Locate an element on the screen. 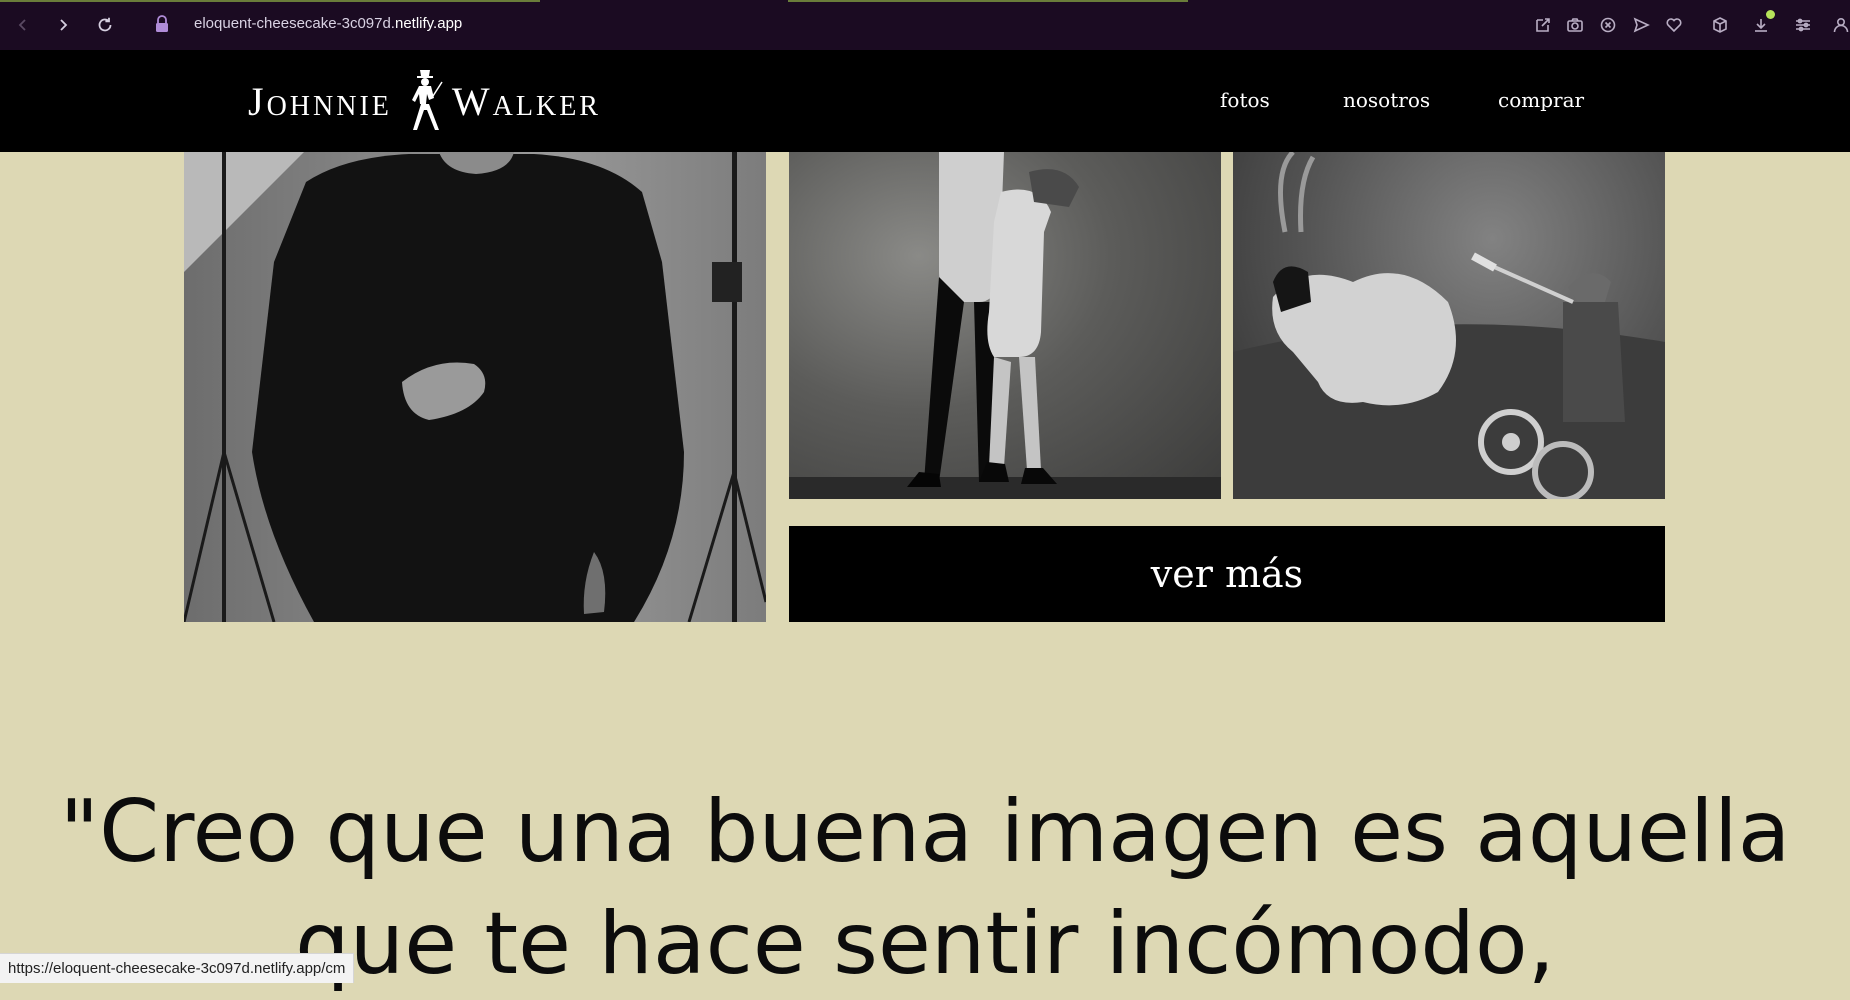 This screenshot has width=1850, height=1000. logo-text-left: Johnnie is located at coordinates (320, 101).